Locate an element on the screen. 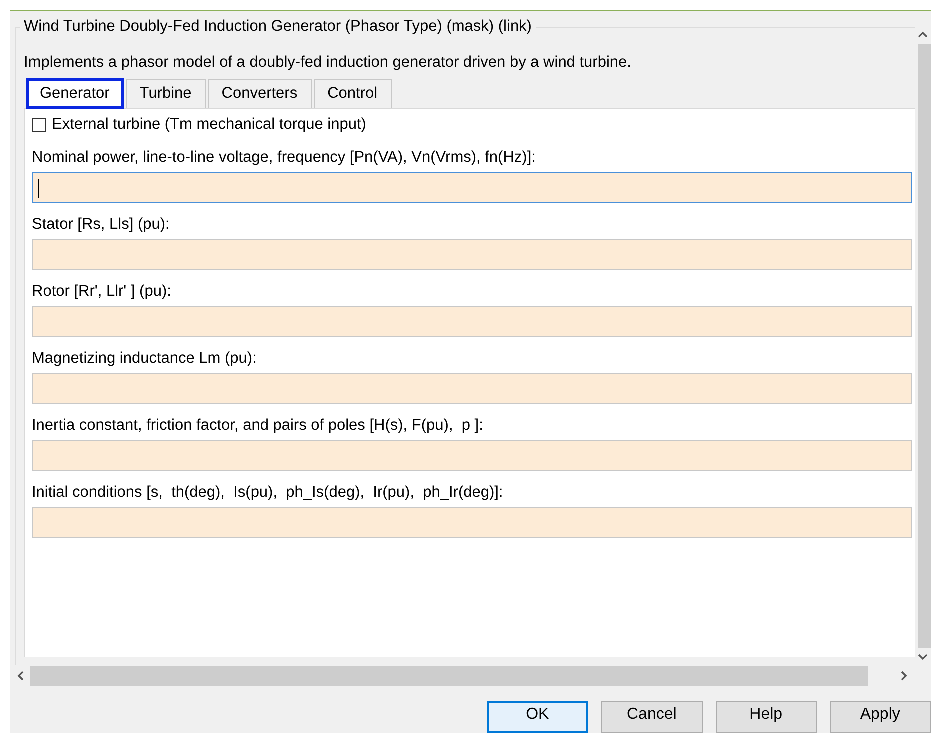  field-label: Magnetizing inductance Lm (pu): is located at coordinates (144, 359).